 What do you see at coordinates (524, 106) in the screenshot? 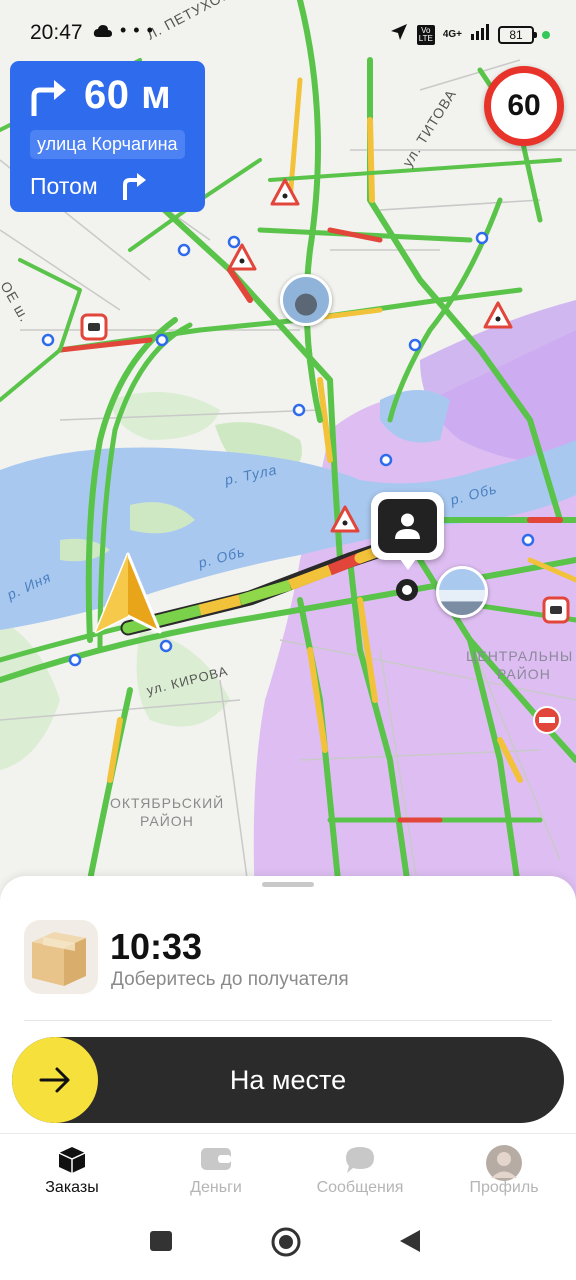
I see `speed-limit-sign: 60` at bounding box center [524, 106].